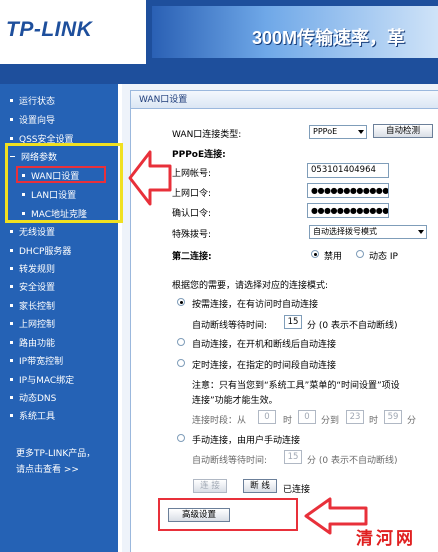 The width and height of the screenshot is (438, 552). I want to click on sidebar-item-wireless: 无线设置, so click(32, 231).